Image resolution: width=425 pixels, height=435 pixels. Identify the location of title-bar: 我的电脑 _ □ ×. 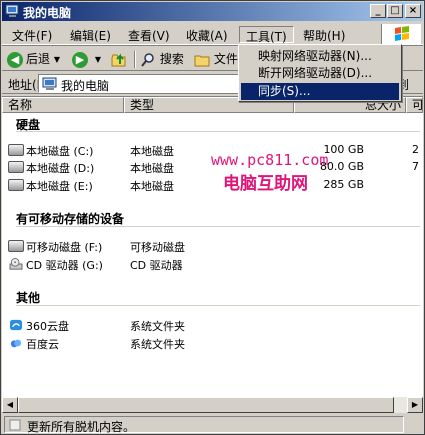
(212, 11).